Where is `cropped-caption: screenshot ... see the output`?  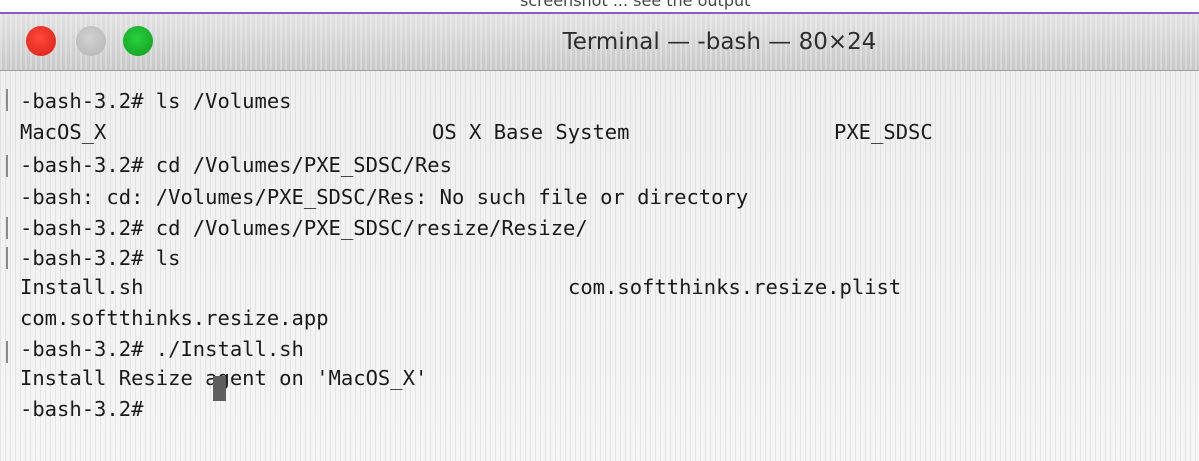
cropped-caption: screenshot ... see the output is located at coordinates (599, 6).